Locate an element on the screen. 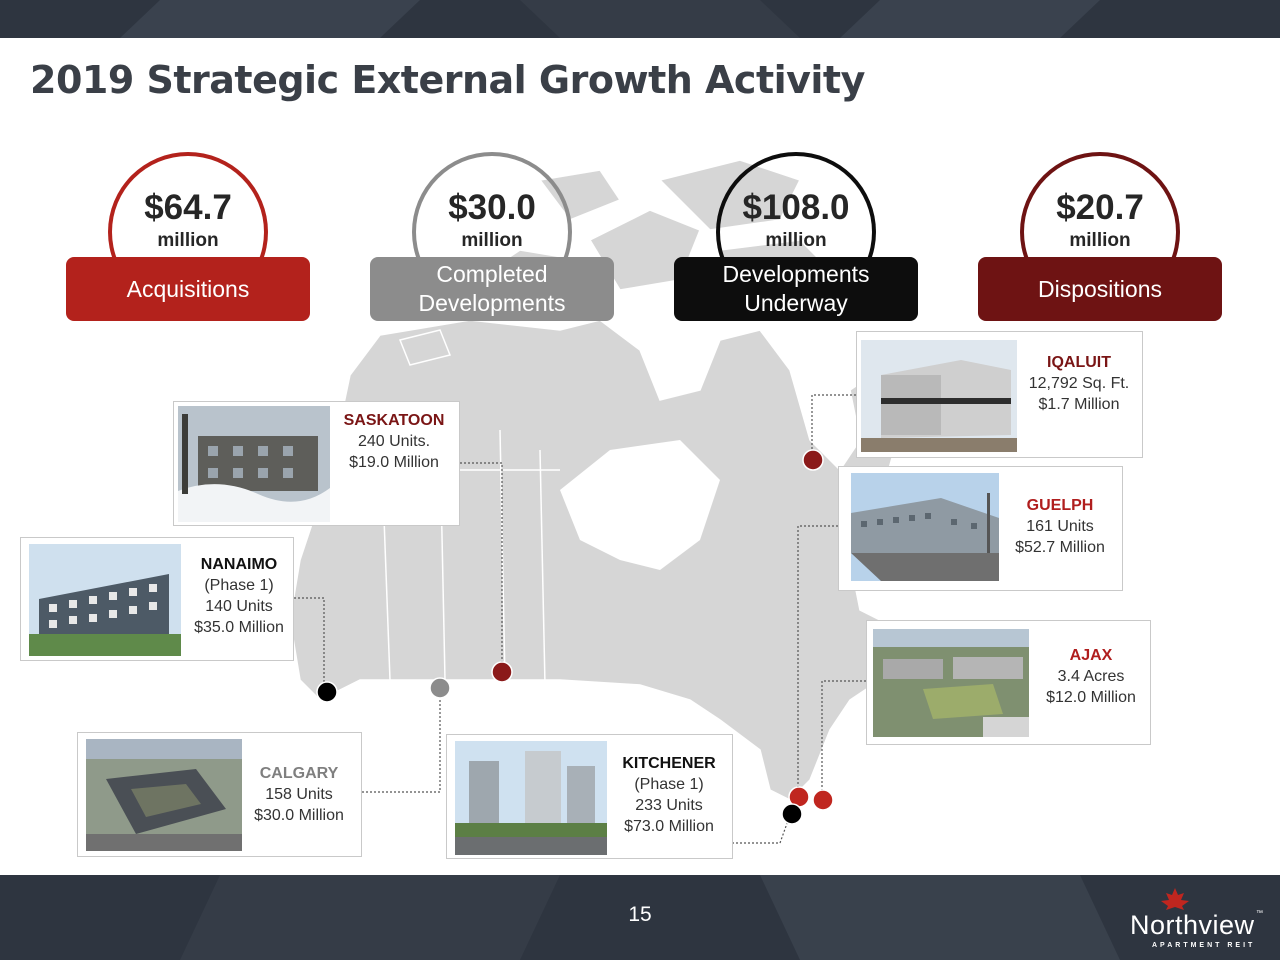 The height and width of the screenshot is (960, 1280). metric-amount: $64.7 is located at coordinates (188, 207).